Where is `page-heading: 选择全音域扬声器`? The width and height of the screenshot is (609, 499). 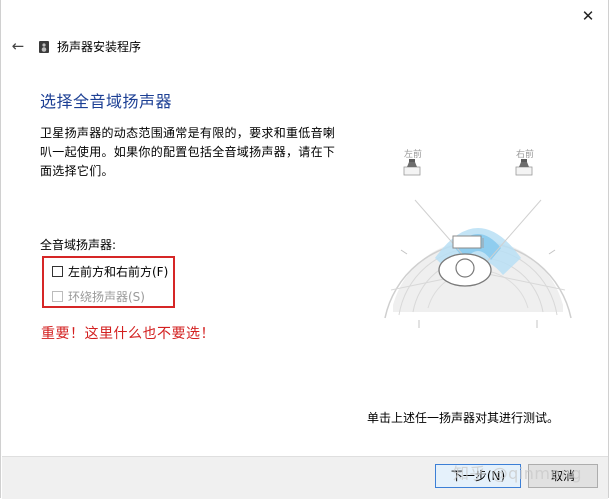
page-heading: 选择全音域扬声器 is located at coordinates (106, 101).